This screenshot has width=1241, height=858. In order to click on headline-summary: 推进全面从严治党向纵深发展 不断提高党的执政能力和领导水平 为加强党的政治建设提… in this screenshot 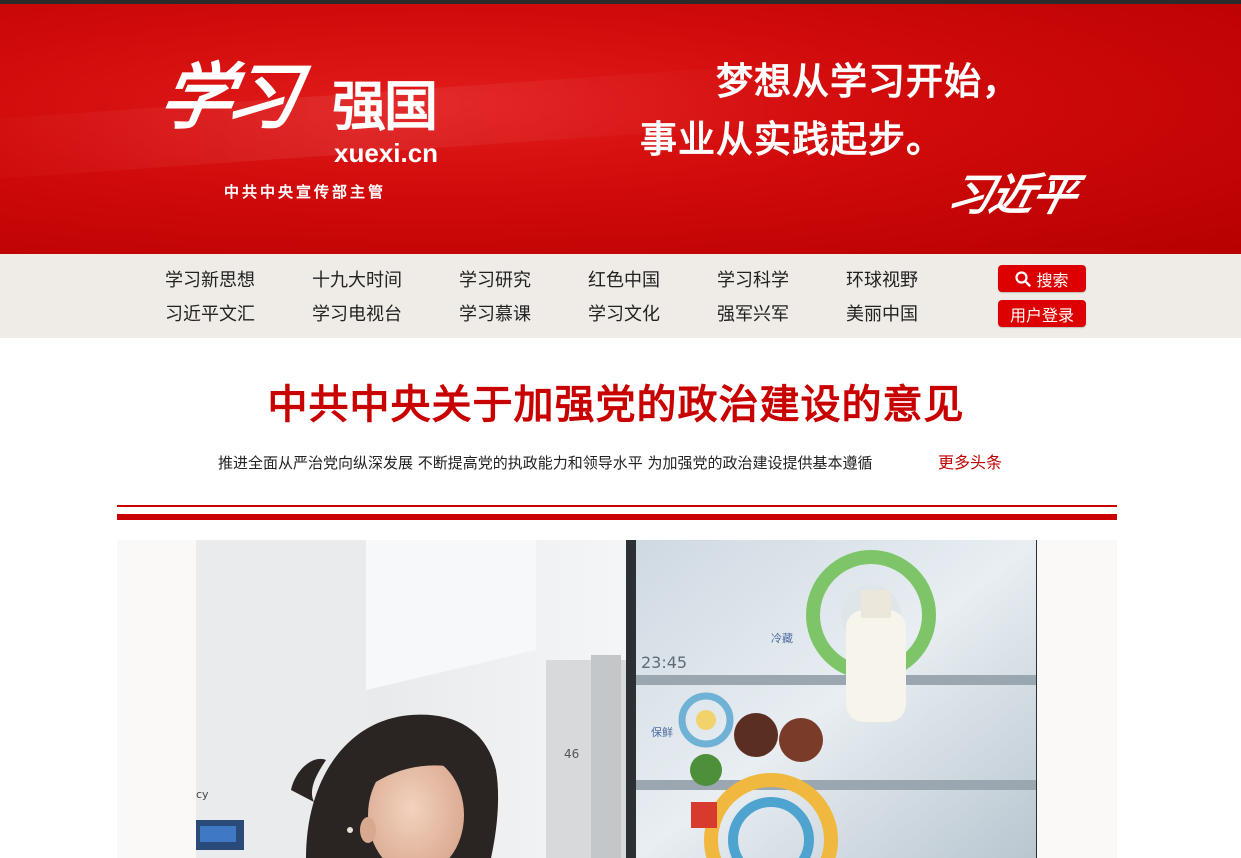, I will do `click(545, 463)`.